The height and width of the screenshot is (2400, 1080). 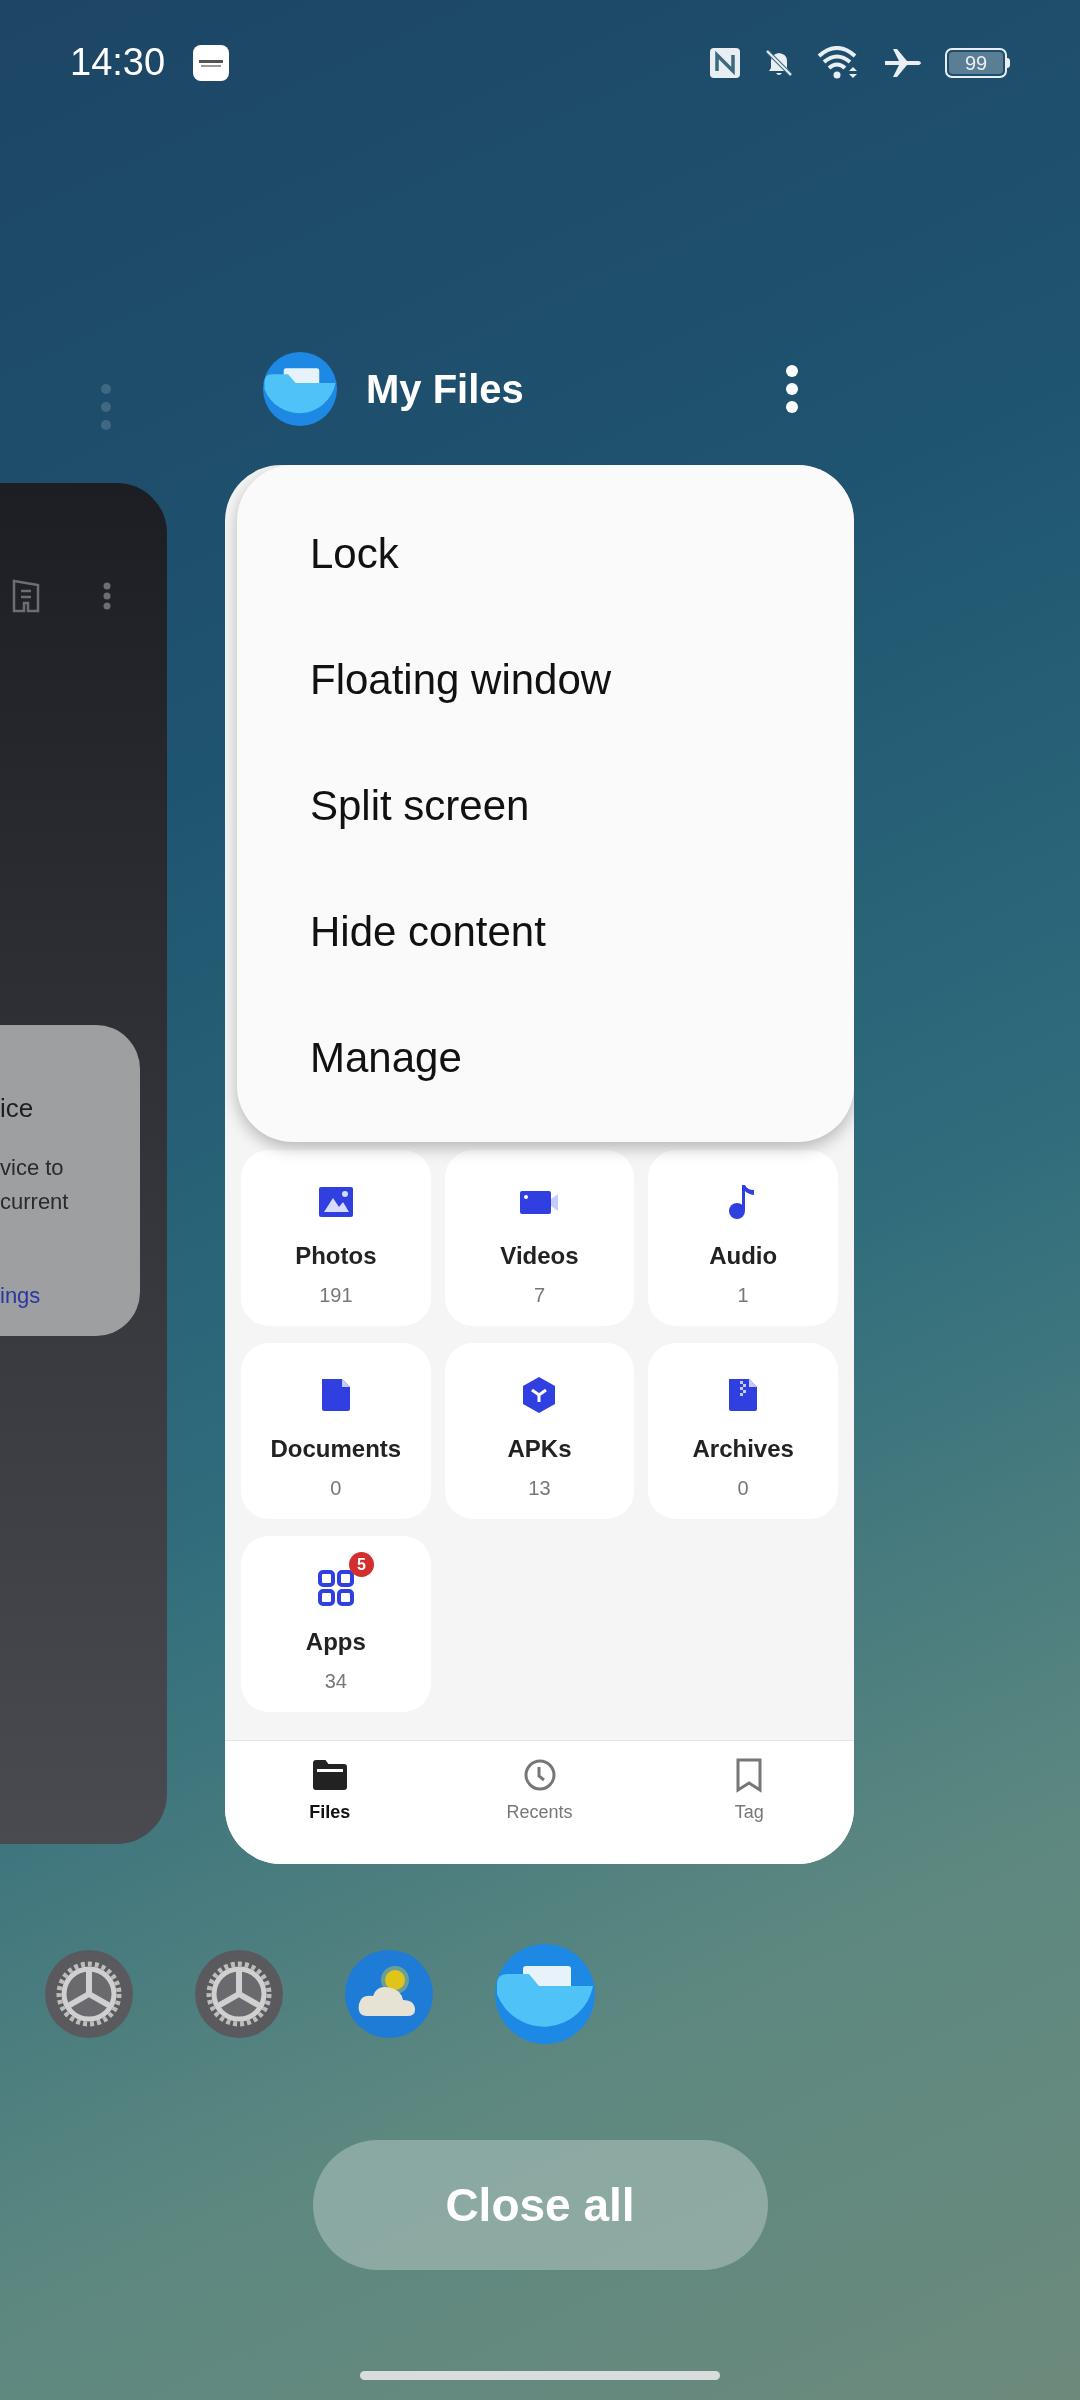 What do you see at coordinates (539, 1449) in the screenshot?
I see `category-label: APKs` at bounding box center [539, 1449].